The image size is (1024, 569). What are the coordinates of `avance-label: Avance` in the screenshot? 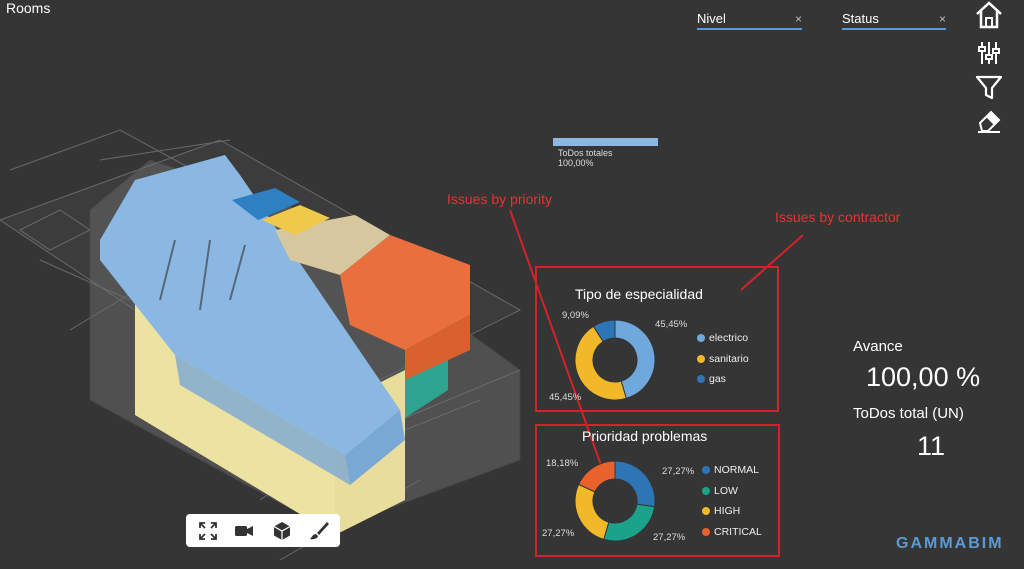 It's located at (878, 346).